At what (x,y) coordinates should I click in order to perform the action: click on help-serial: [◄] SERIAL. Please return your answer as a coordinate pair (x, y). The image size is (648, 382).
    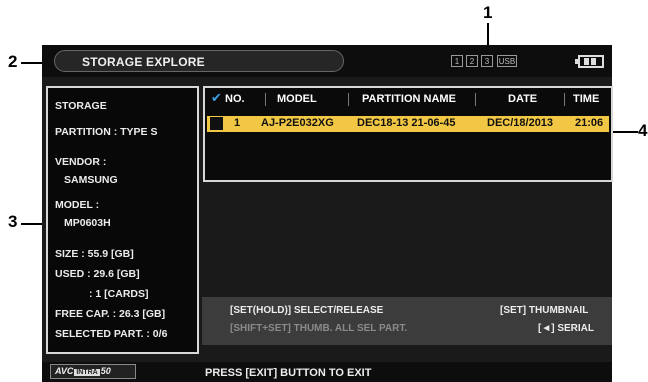
    Looking at the image, I should click on (566, 328).